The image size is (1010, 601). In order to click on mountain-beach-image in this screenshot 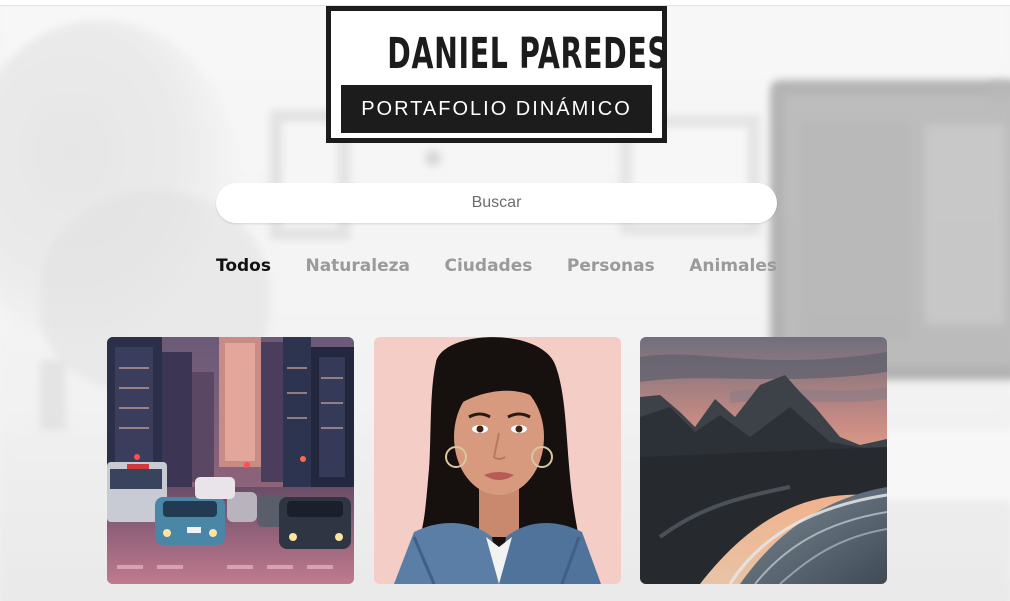, I will do `click(763, 460)`.